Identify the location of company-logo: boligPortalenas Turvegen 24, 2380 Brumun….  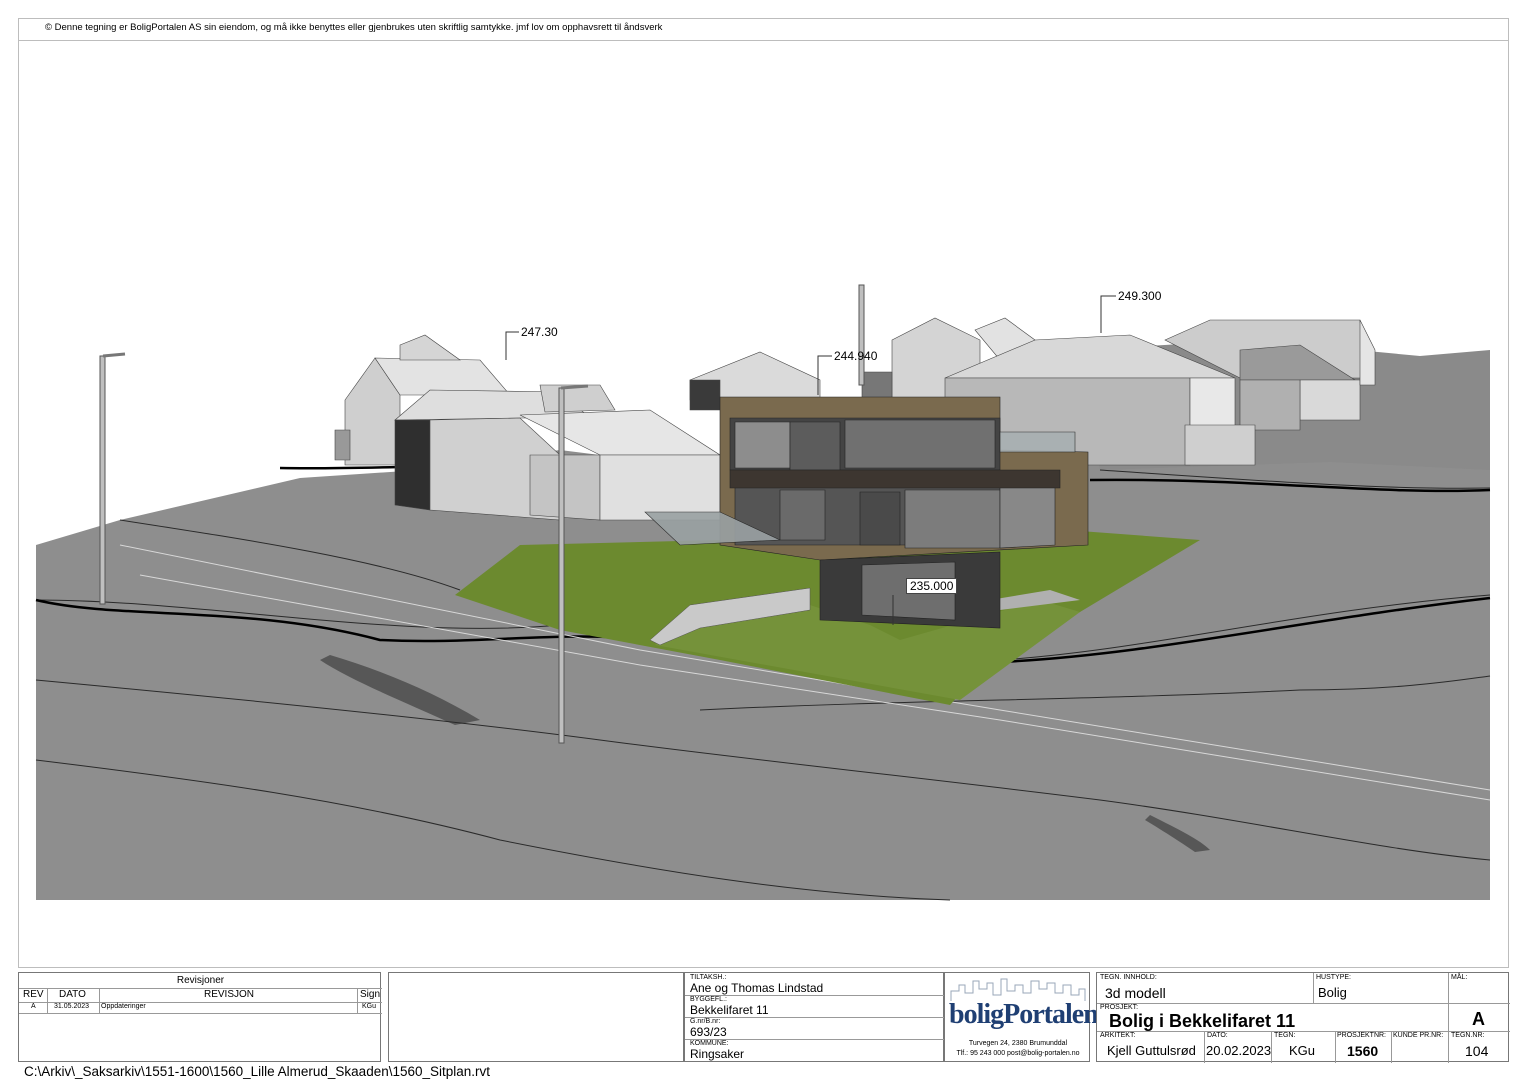
(1033, 1017).